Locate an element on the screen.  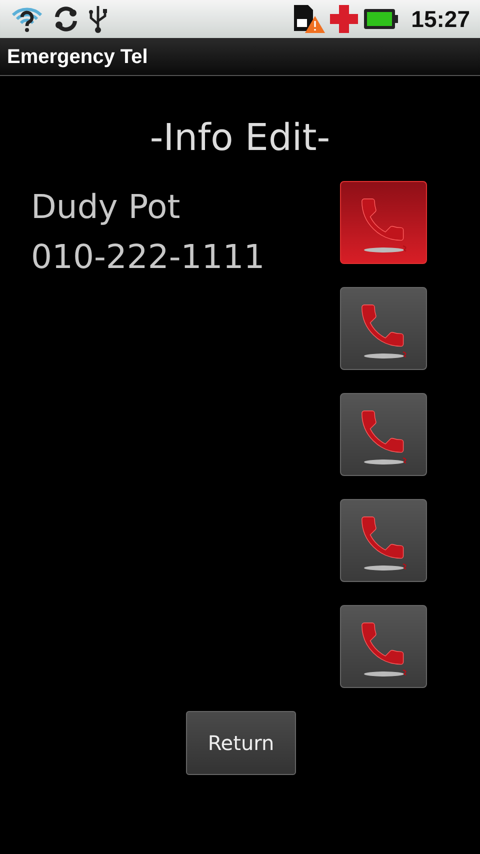
return-button: Return is located at coordinates (241, 743).